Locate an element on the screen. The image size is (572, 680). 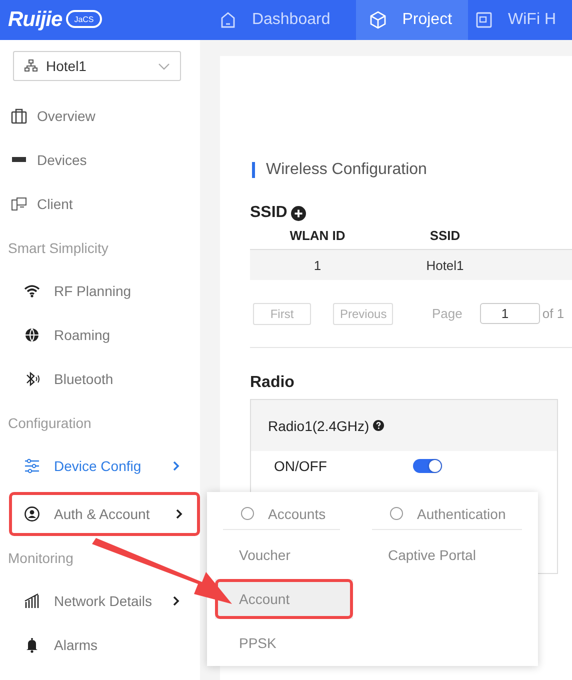
wifi-icon is located at coordinates (32, 291).